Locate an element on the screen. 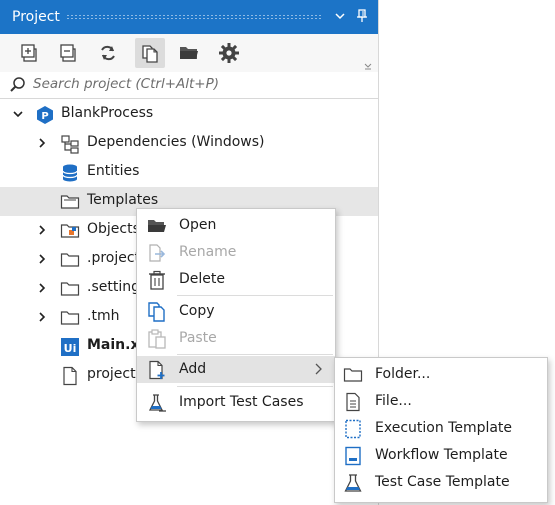  menu-item-open: Open is located at coordinates (236, 225).